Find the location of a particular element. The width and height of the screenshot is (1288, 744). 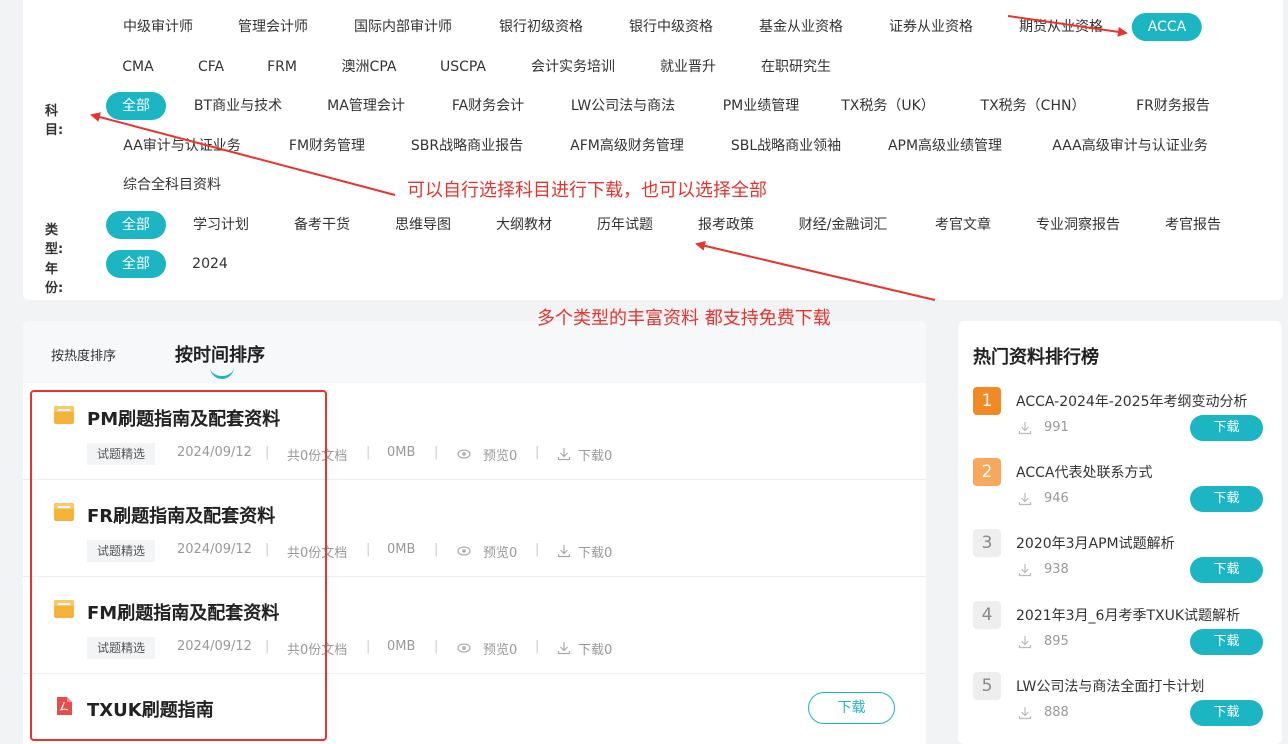

filter-exam-option: CMA is located at coordinates (137, 67).